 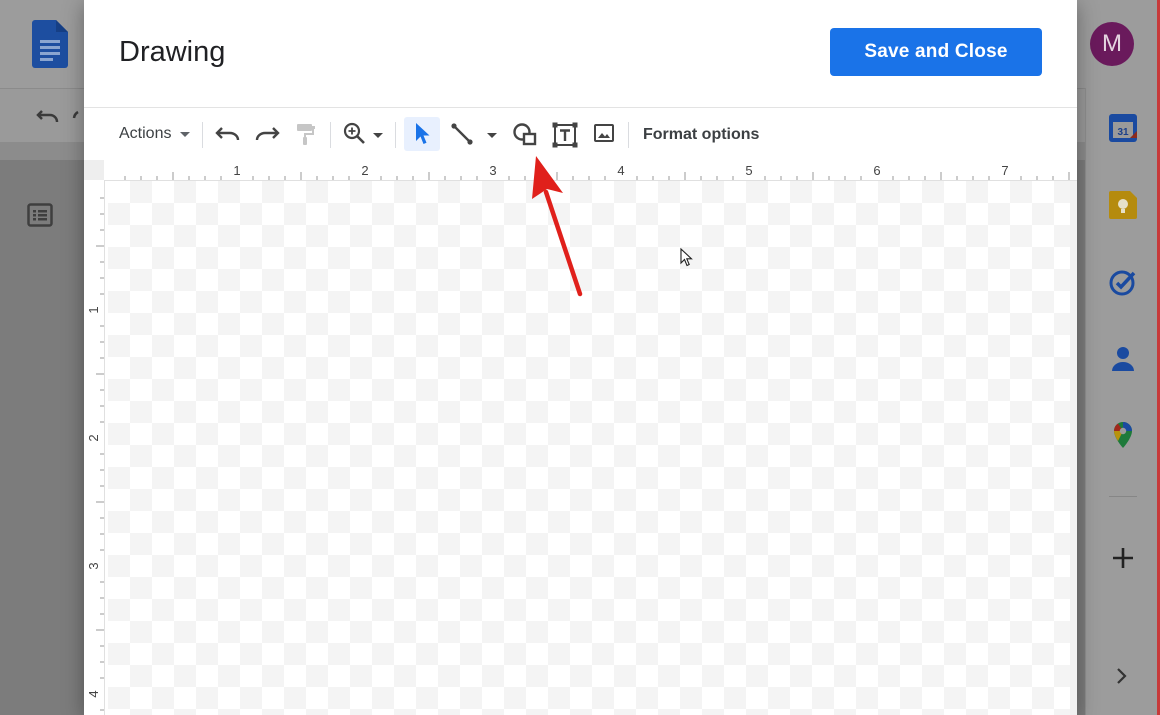 I want to click on tasks-icon, so click(x=1123, y=284).